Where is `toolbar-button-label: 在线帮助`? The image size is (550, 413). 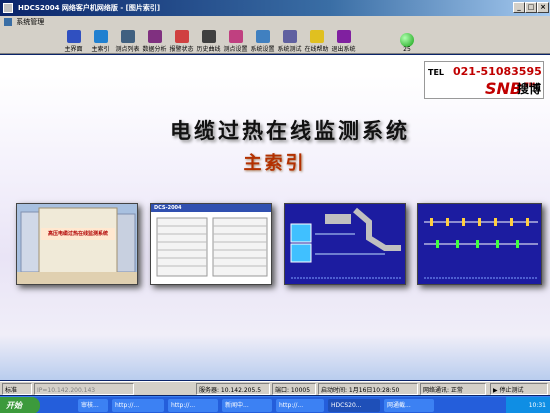 toolbar-button-label: 在线帮助 is located at coordinates (316, 49).